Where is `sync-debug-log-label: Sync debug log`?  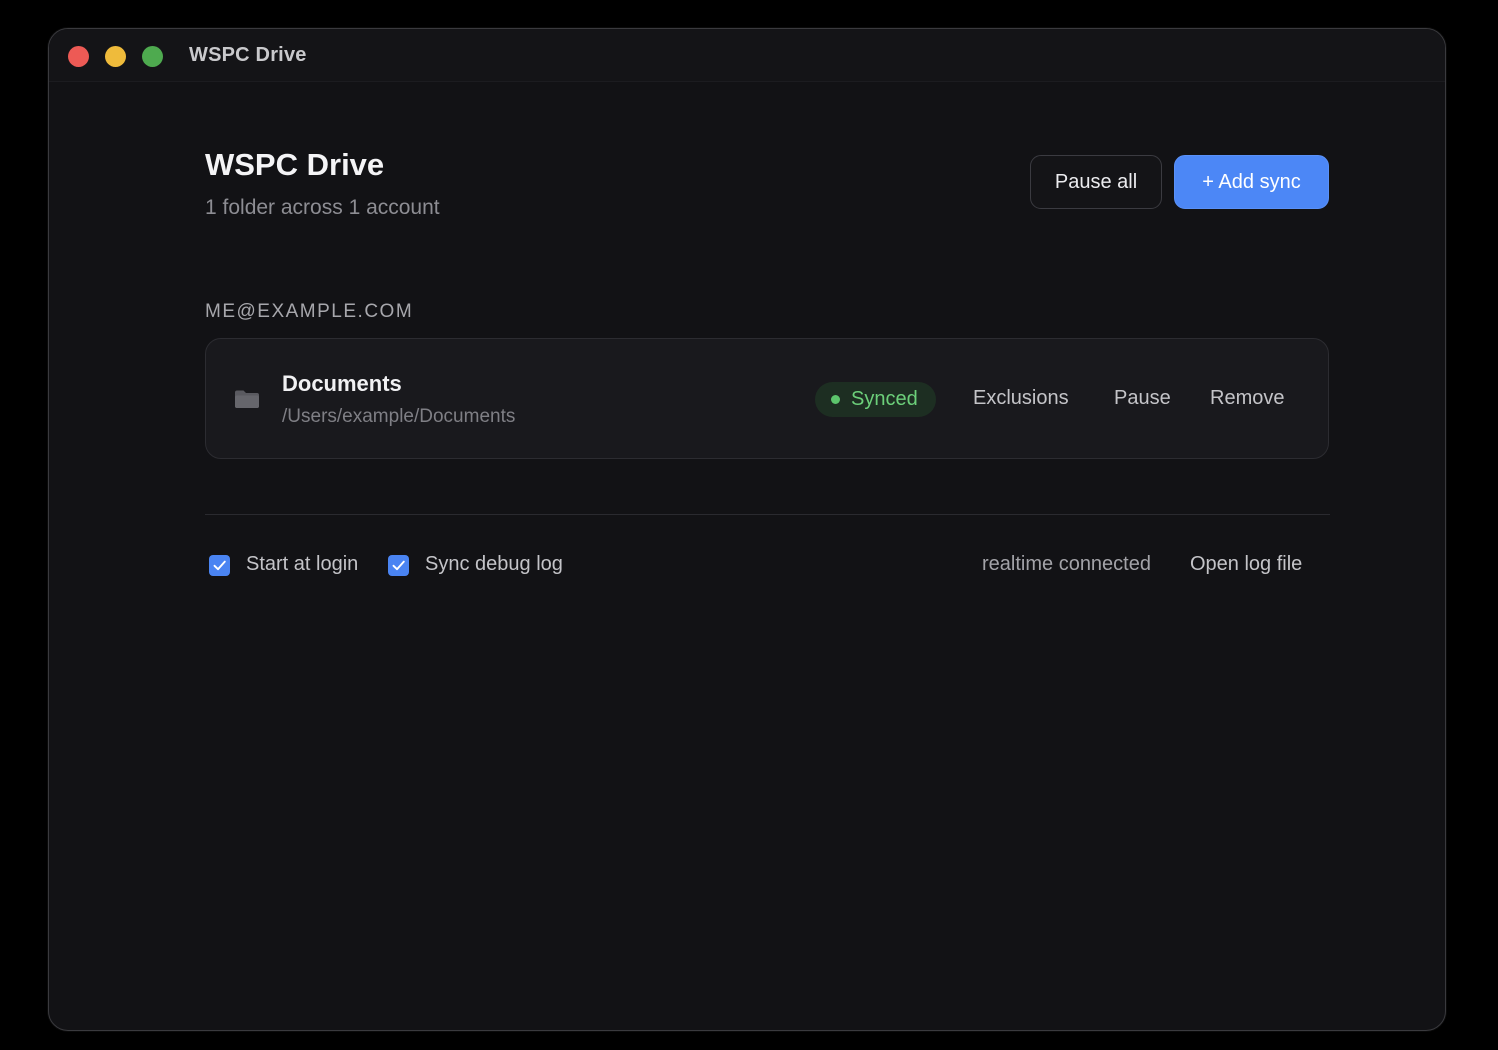 sync-debug-log-label: Sync debug log is located at coordinates (494, 564).